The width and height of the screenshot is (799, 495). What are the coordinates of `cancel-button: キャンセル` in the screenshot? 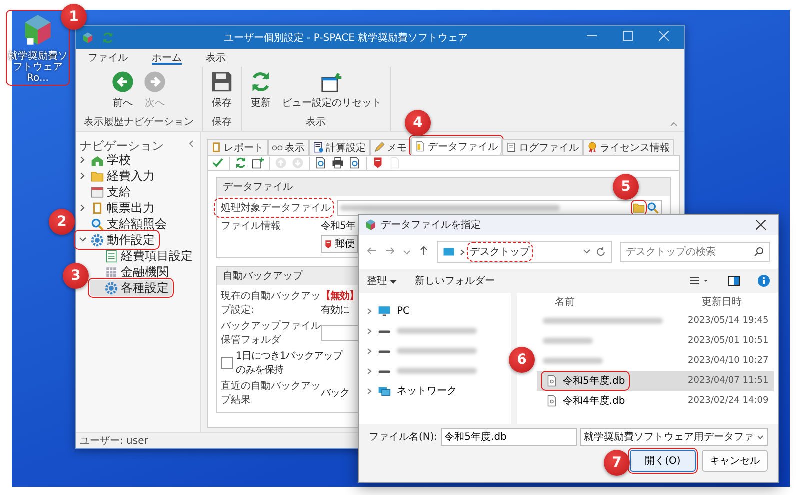 It's located at (735, 461).